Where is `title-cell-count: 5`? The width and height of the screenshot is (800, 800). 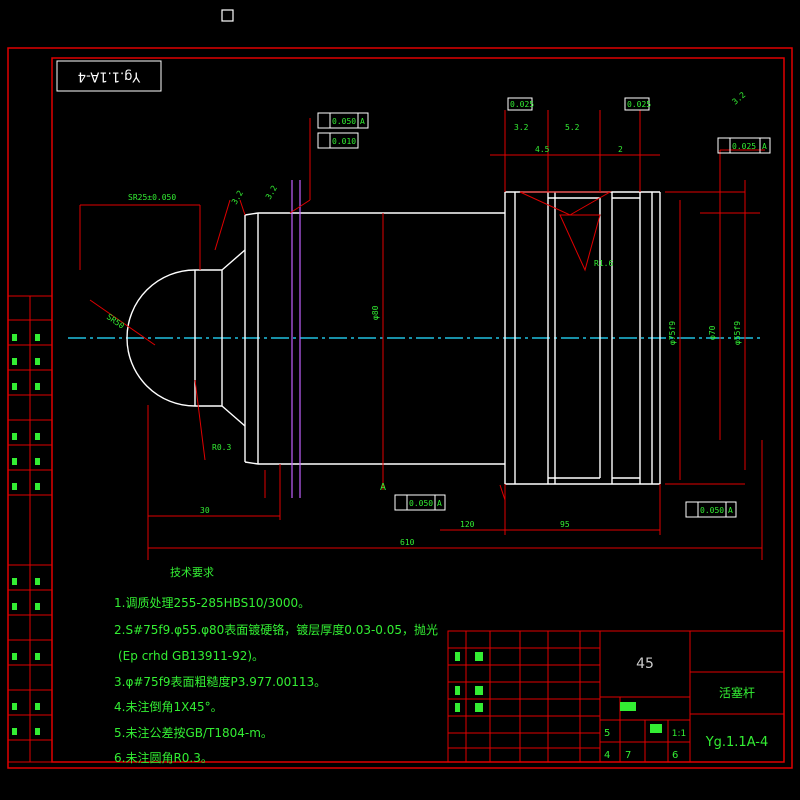 title-cell-count: 5 is located at coordinates (607, 733).